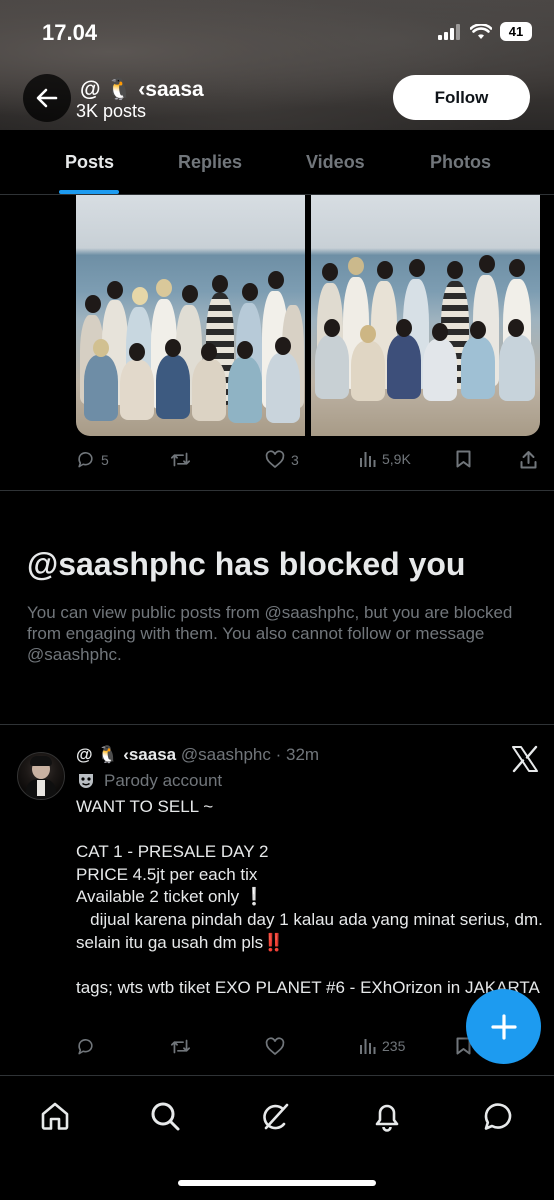  I want to click on like-button, so click(275, 1046).